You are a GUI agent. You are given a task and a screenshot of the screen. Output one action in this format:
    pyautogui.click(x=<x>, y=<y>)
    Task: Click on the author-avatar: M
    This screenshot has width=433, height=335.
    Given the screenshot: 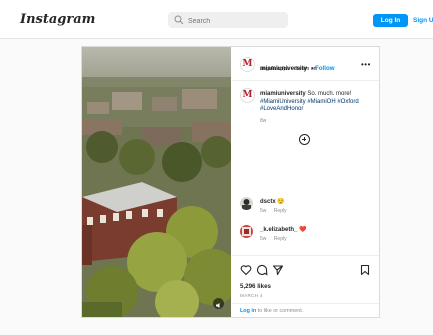 What is the action you would take?
    pyautogui.click(x=247, y=64)
    